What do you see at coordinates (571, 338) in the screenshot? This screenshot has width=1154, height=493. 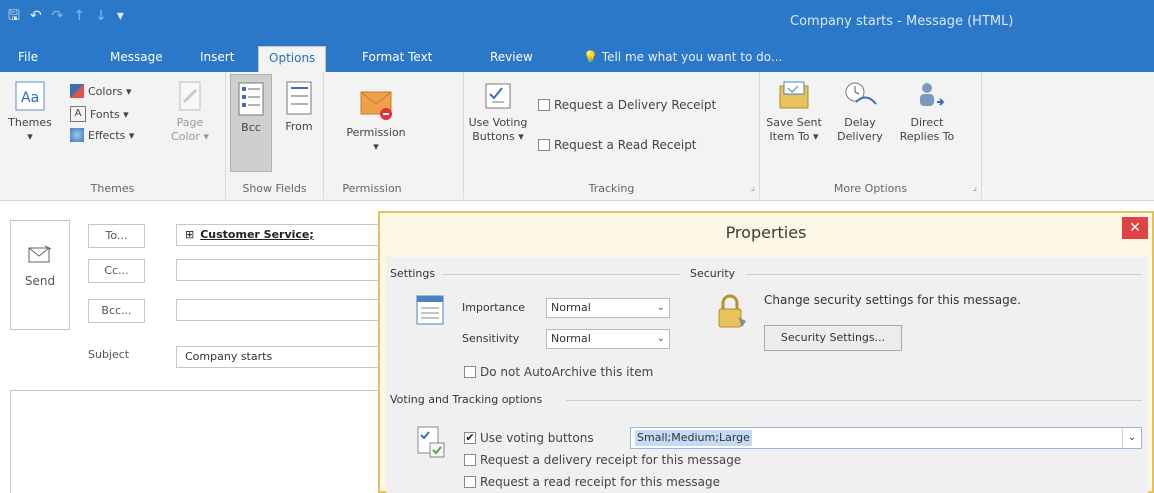 I see `sensitivity-value: Normal` at bounding box center [571, 338].